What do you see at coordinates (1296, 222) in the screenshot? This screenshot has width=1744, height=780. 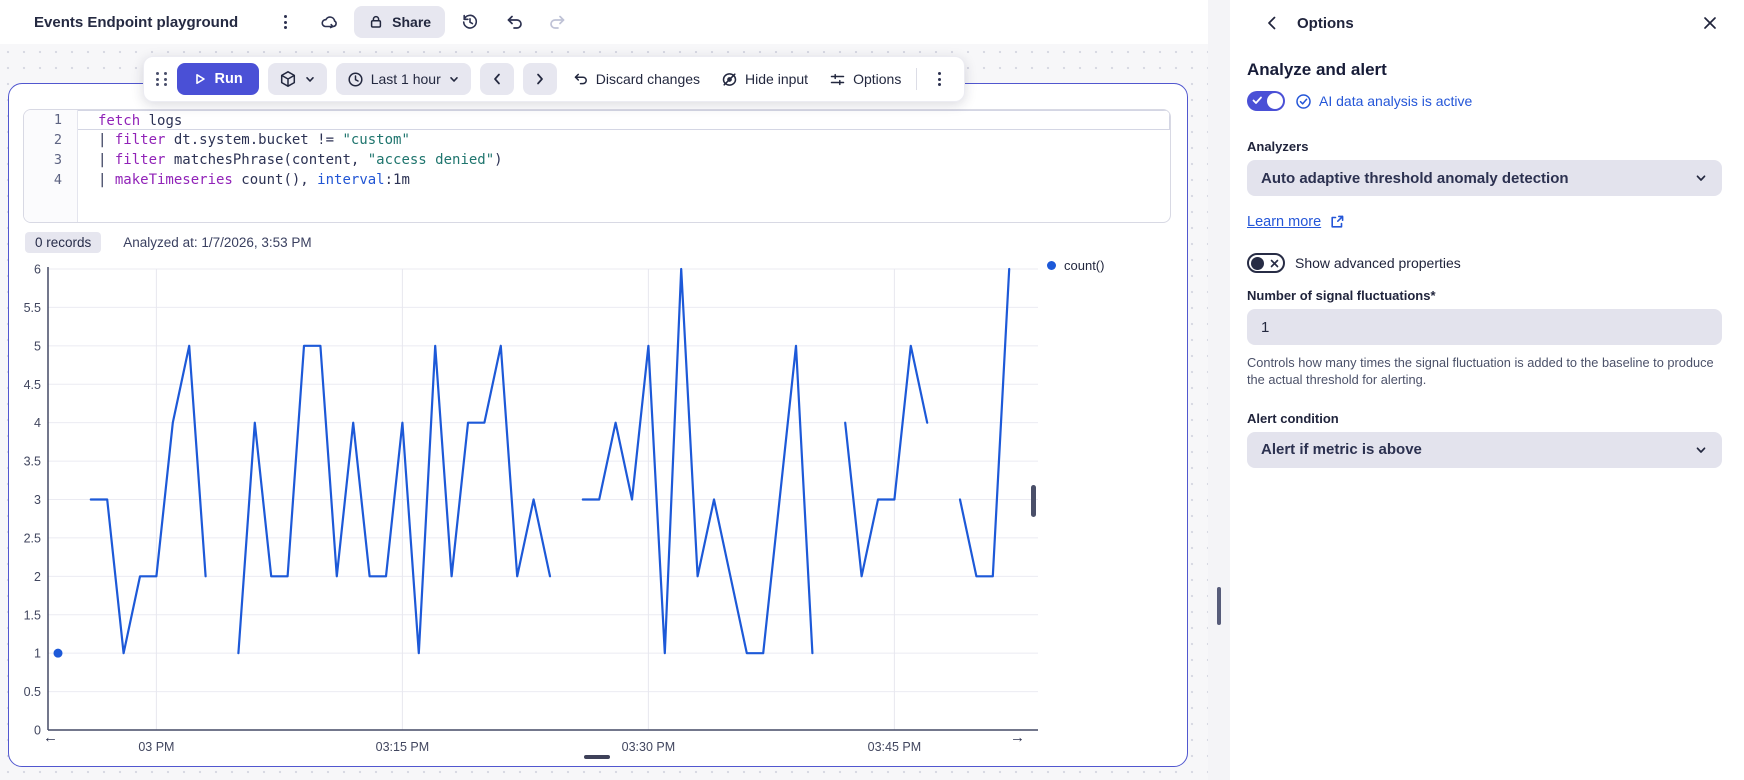 I see `learn-more-link: Learn more` at bounding box center [1296, 222].